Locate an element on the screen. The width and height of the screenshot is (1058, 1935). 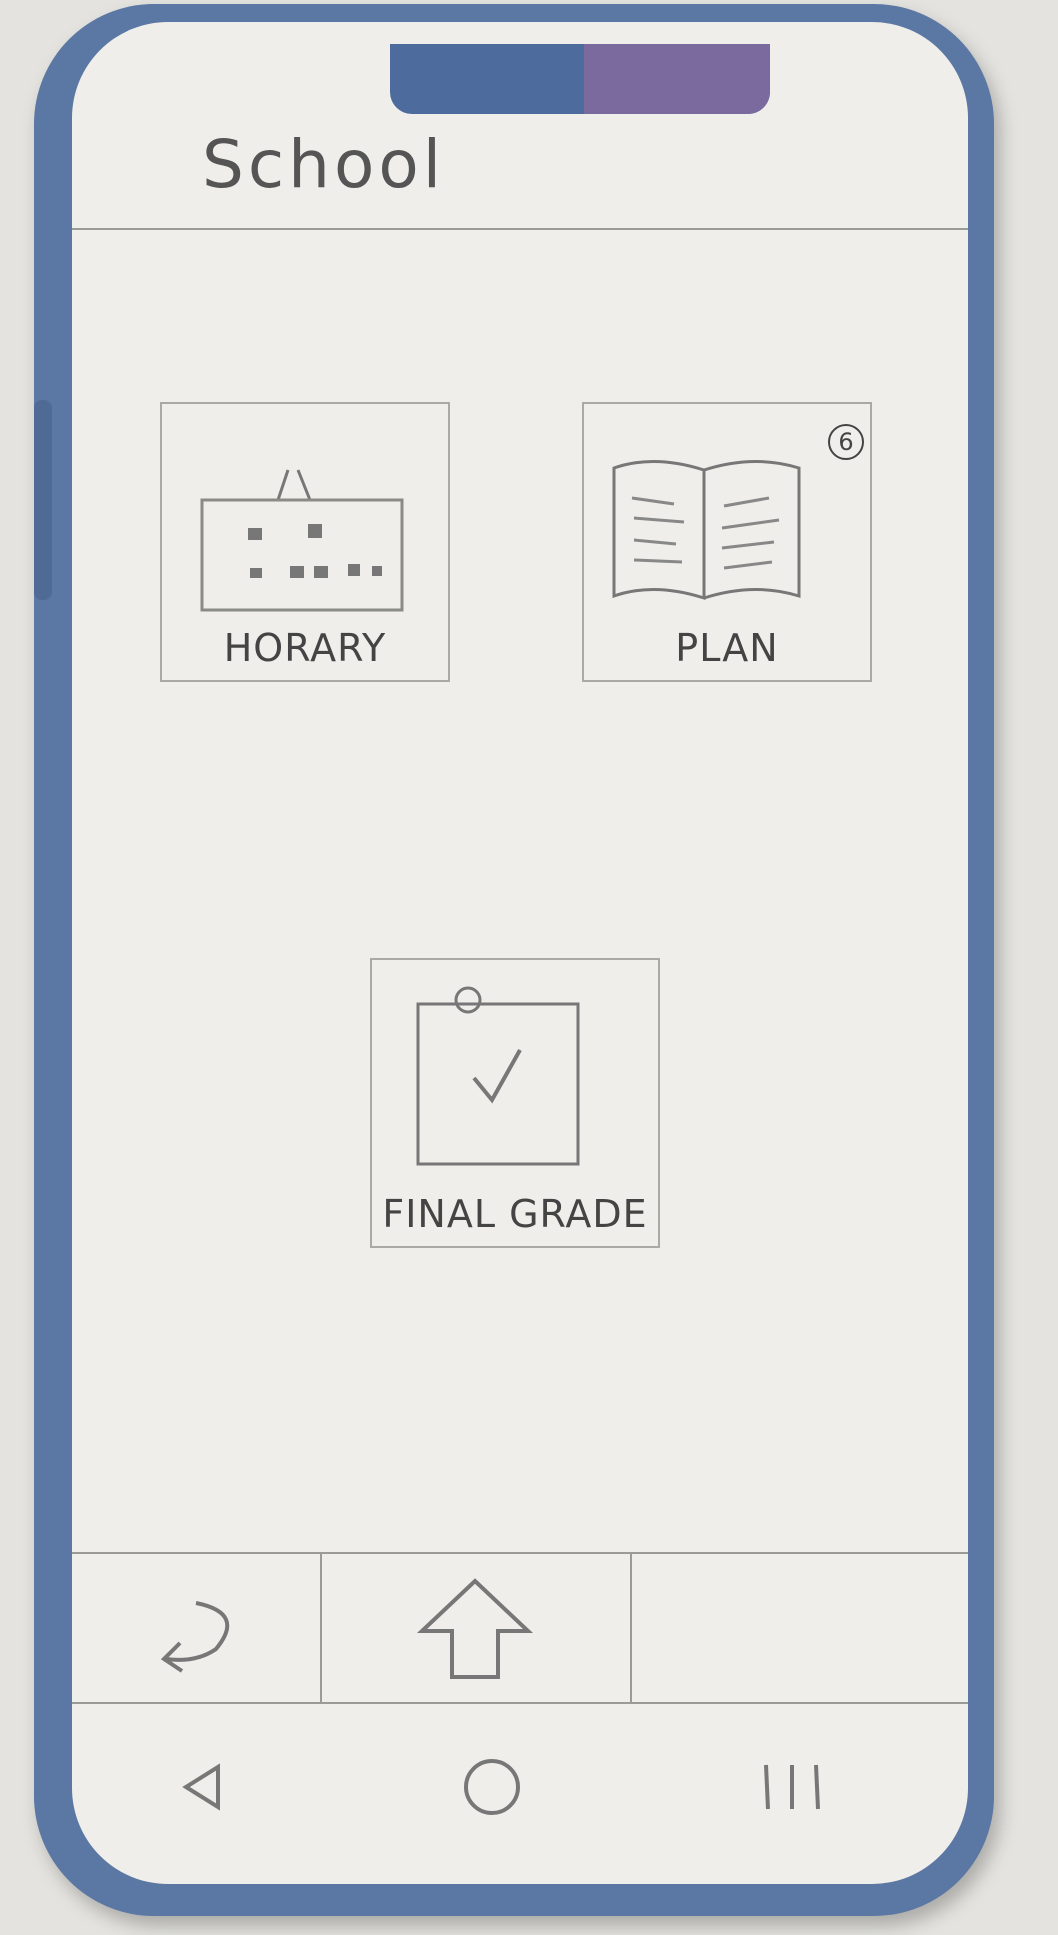
page-title: School is located at coordinates (324, 164).